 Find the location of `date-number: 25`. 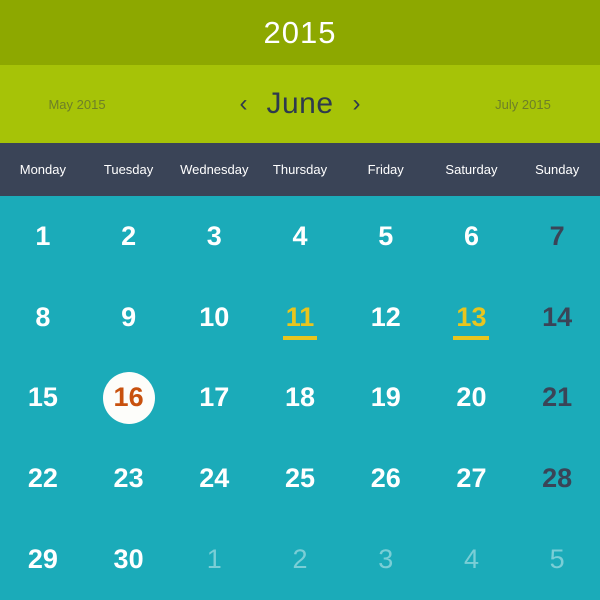

date-number: 25 is located at coordinates (300, 478).